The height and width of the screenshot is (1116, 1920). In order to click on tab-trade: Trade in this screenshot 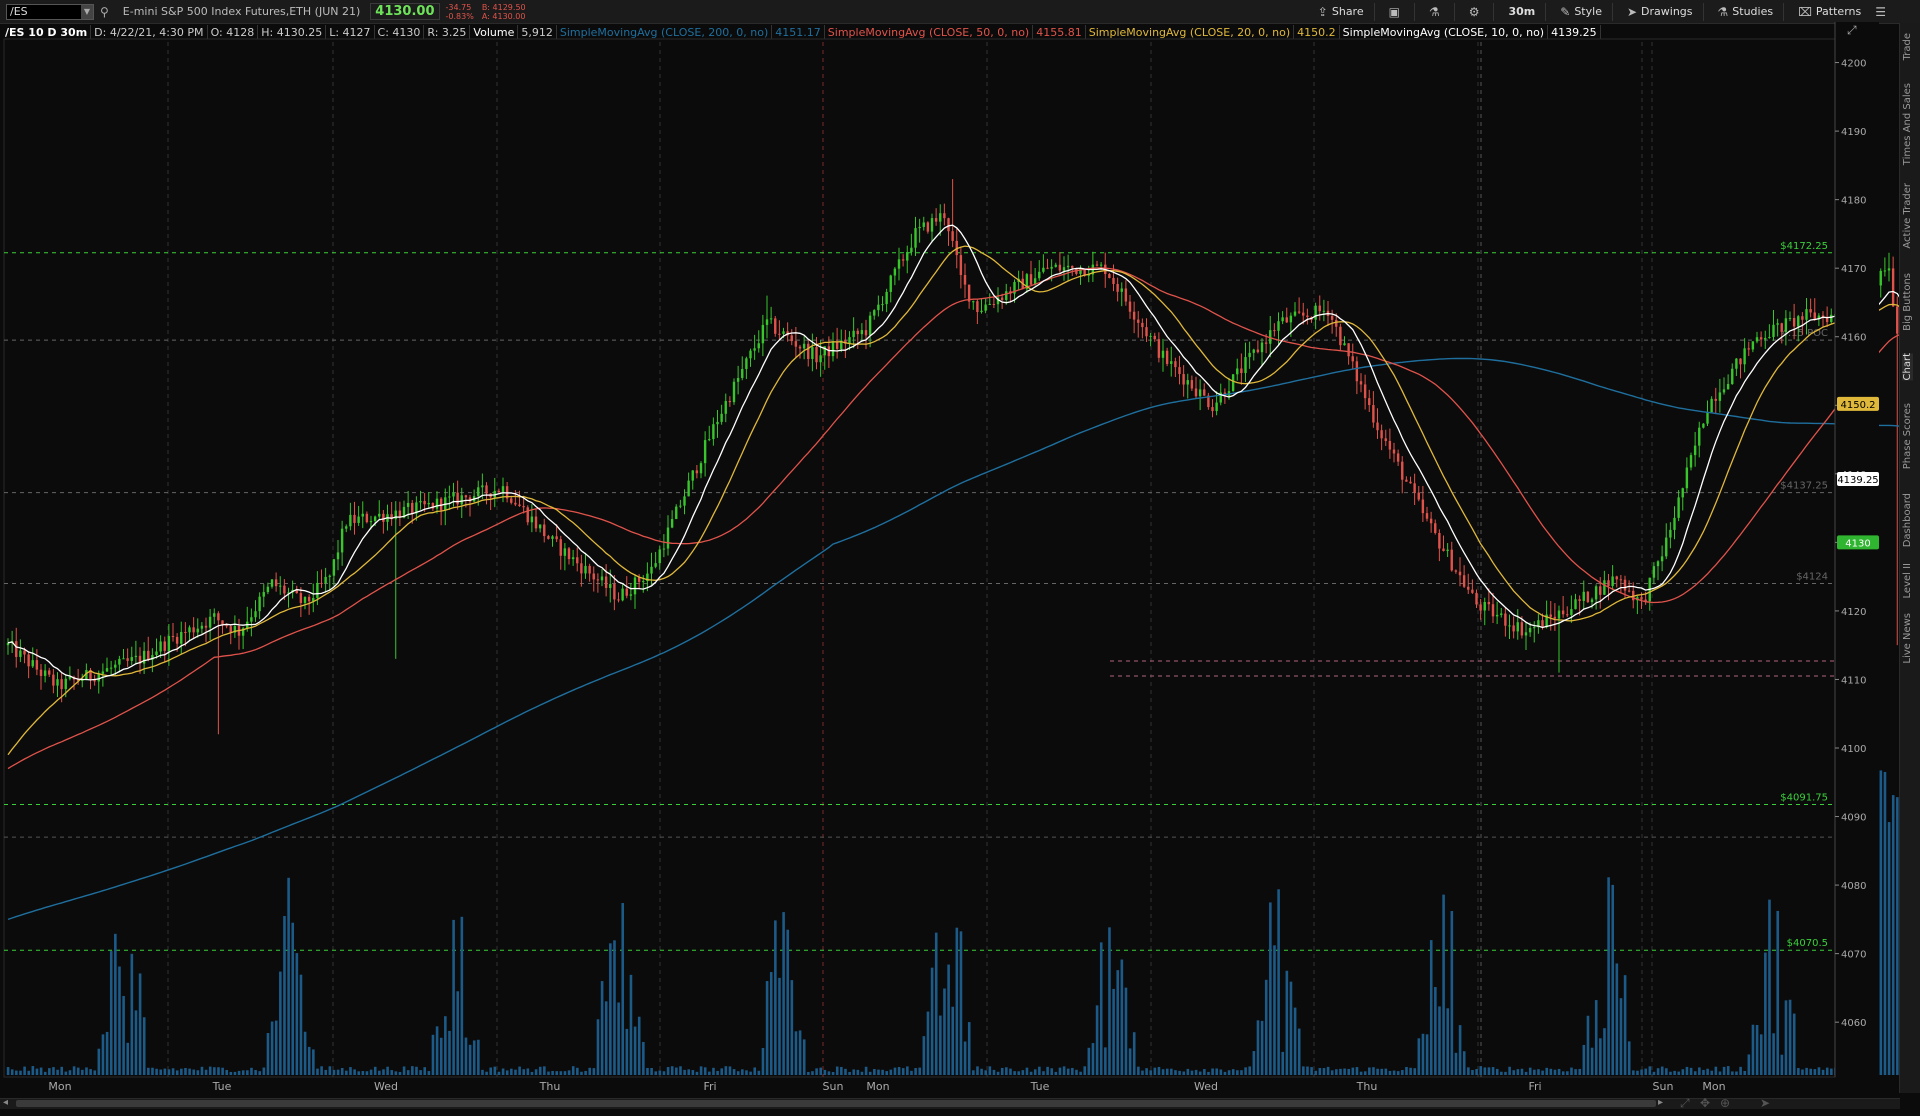, I will do `click(1907, 46)`.